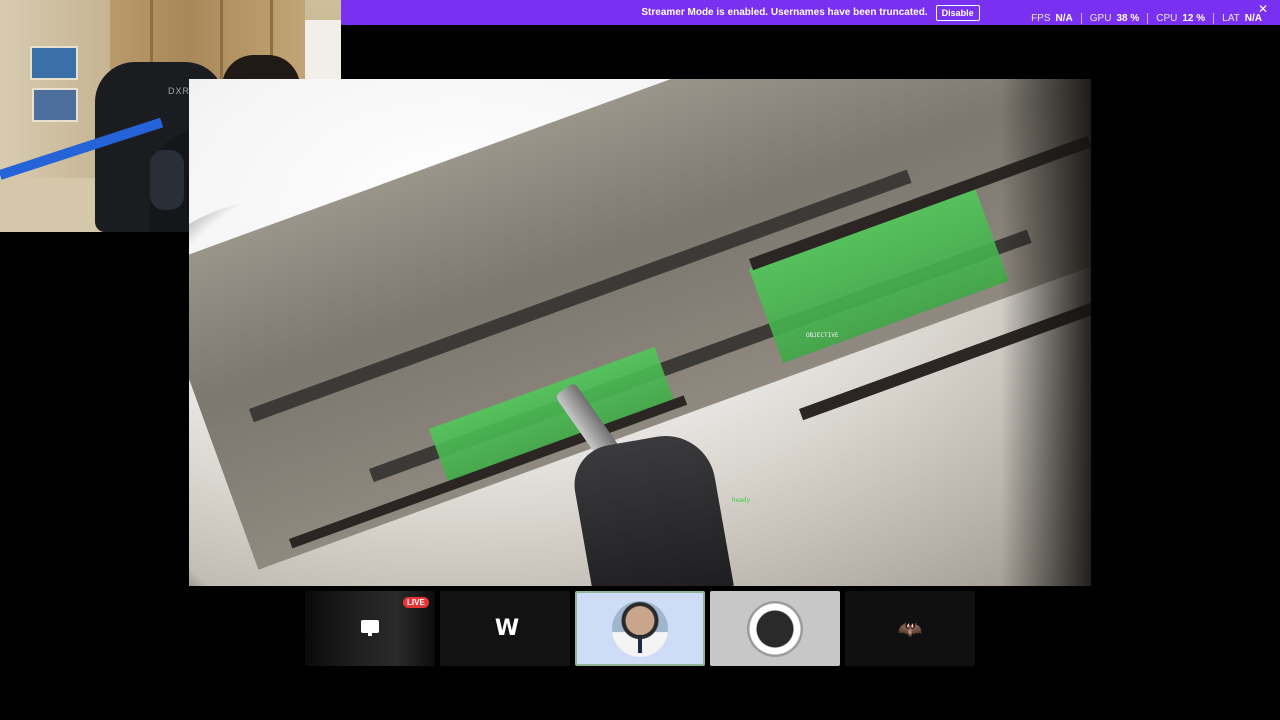 This screenshot has height=720, width=1280. I want to click on pilot-avatar, so click(640, 628).